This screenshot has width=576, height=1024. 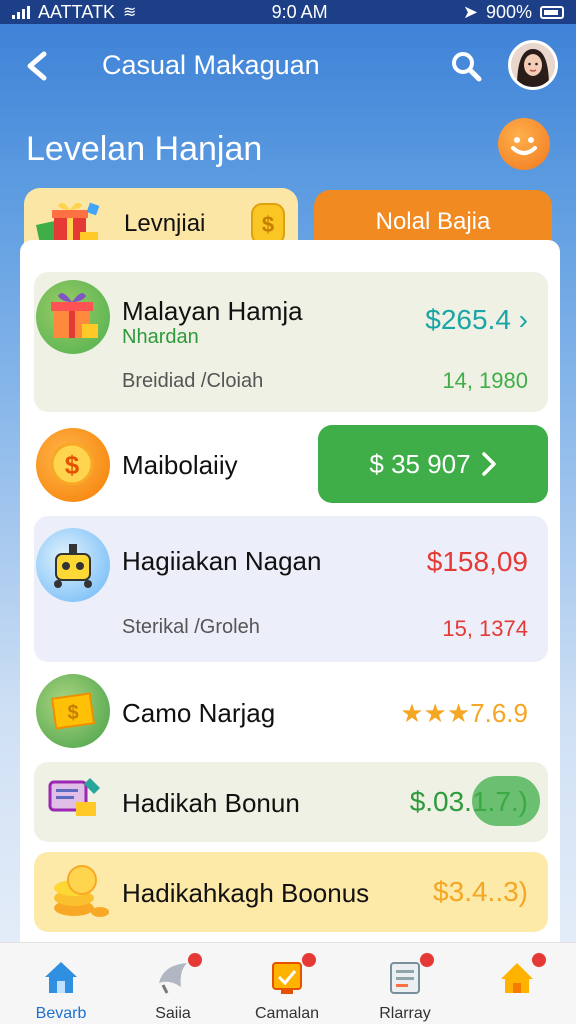 I want to click on smiley-icon, so click(x=524, y=146).